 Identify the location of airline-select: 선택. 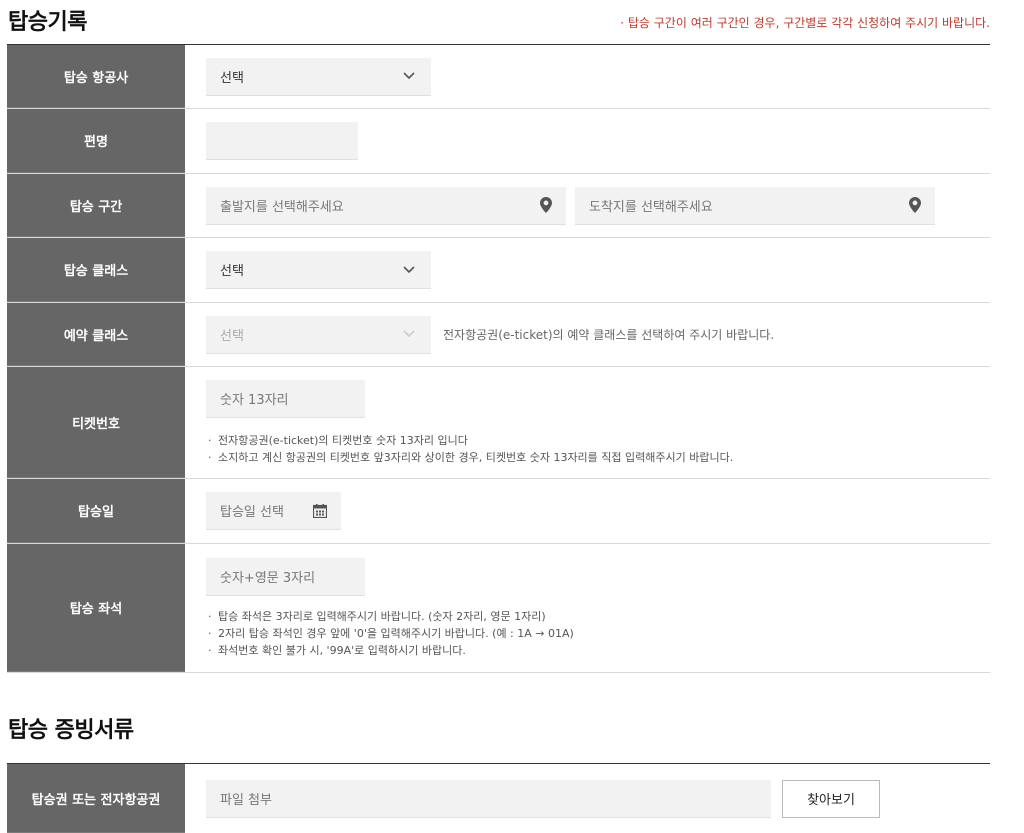
(318, 76).